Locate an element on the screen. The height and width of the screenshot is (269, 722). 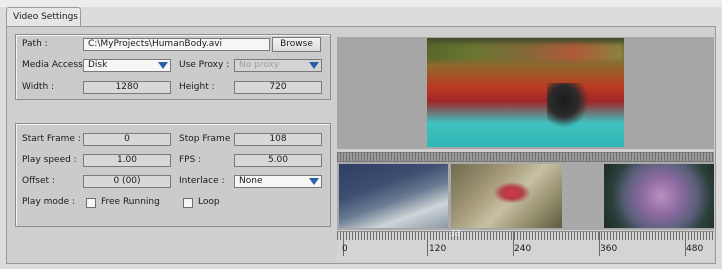
fps-label: FPS : is located at coordinates (190, 160).